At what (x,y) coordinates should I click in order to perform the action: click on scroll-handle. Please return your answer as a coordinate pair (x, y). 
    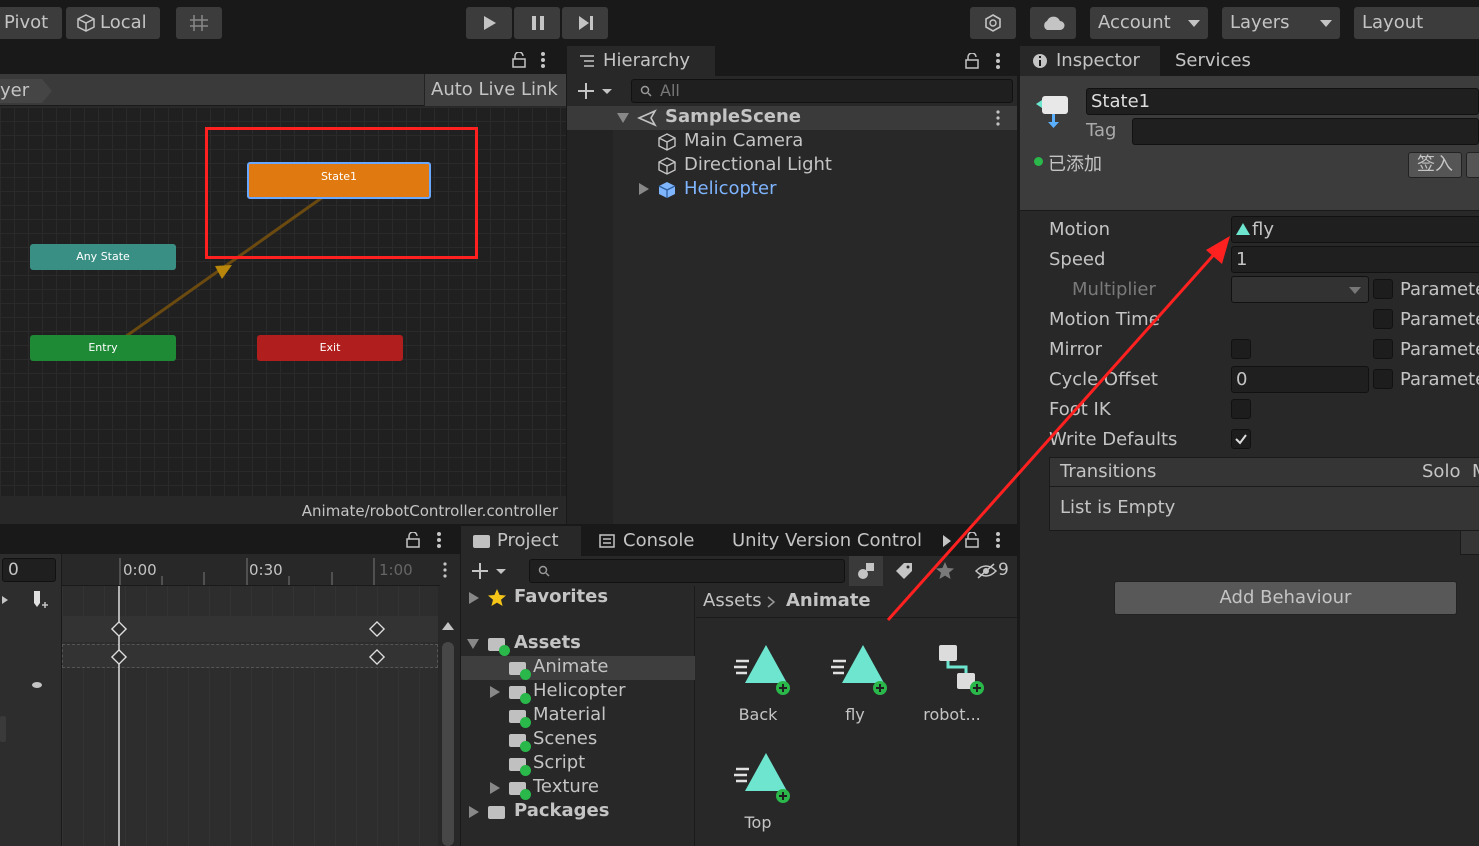
    Looking at the image, I should click on (3, 729).